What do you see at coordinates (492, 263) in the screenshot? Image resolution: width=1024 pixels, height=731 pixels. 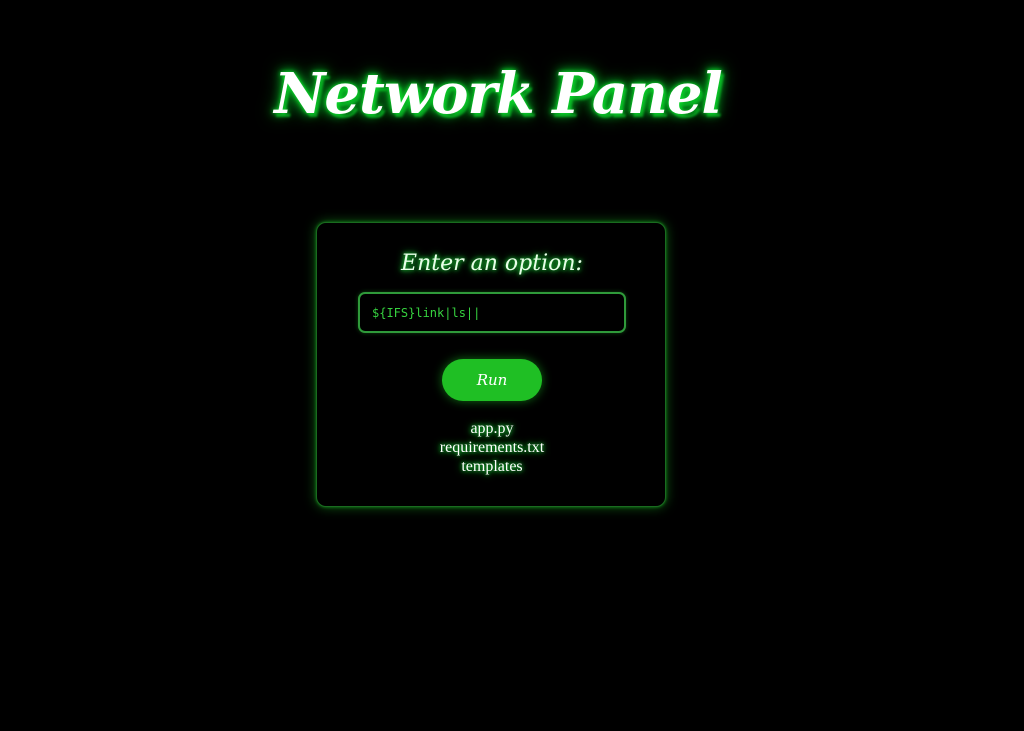 I see `option-prompt-label: Enter an option:` at bounding box center [492, 263].